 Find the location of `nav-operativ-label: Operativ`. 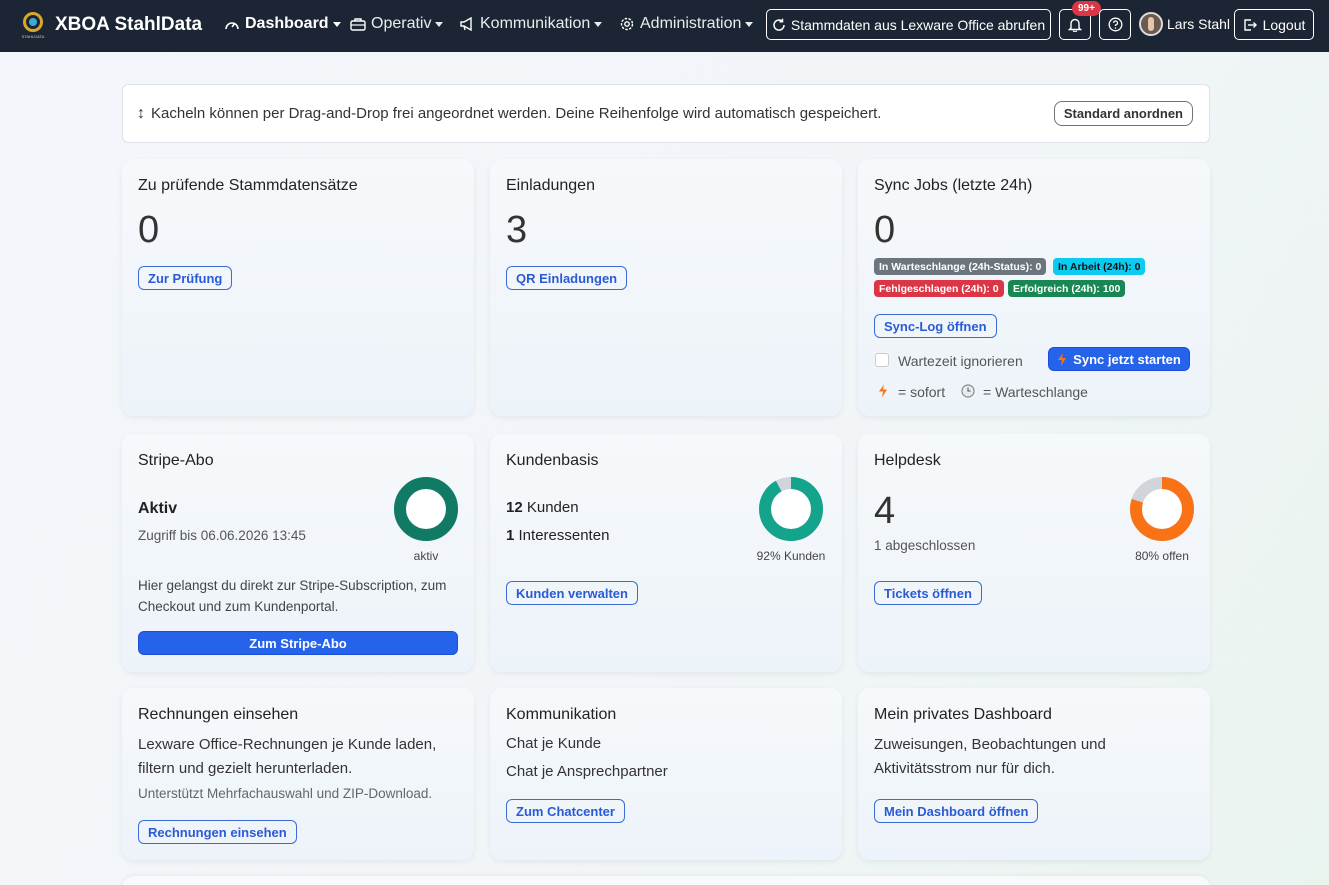

nav-operativ-label: Operativ is located at coordinates (401, 23).